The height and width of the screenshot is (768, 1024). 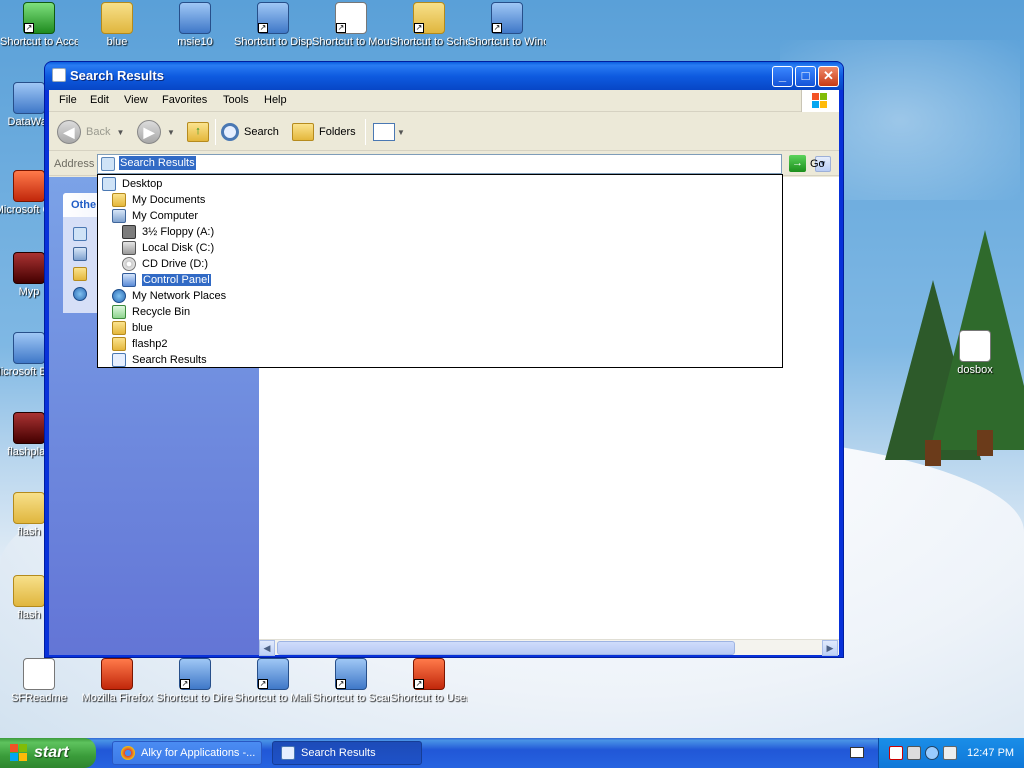 I want to click on forward-dropdown-icon: ▼, so click(x=171, y=132).